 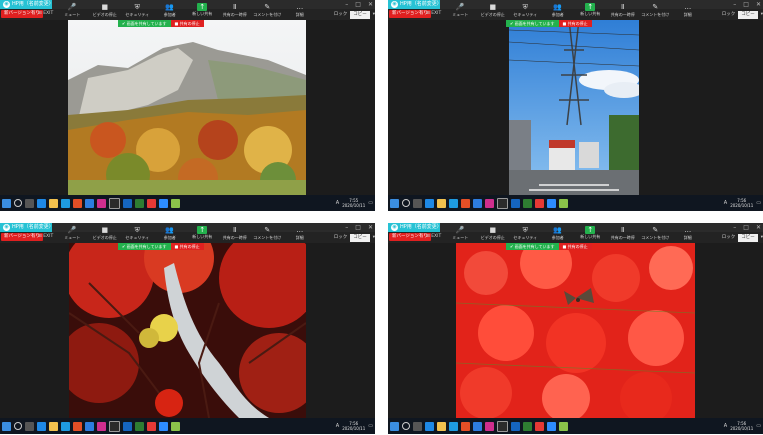 What do you see at coordinates (374, 15) in the screenshot?
I see `chevron-down-icon: ▾` at bounding box center [374, 15].